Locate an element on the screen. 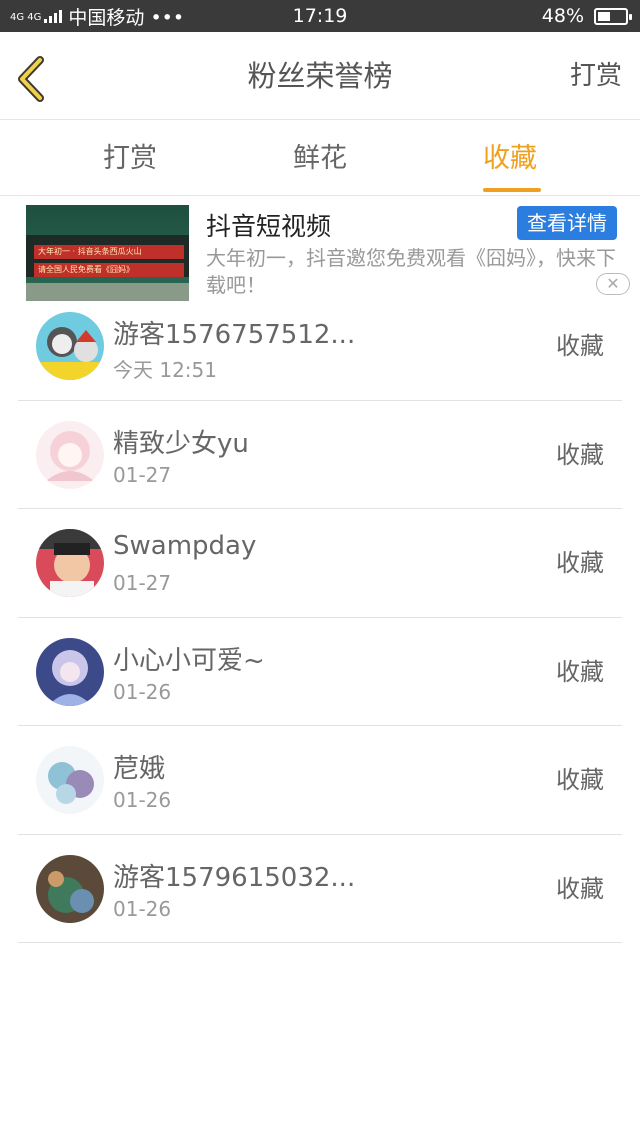 This screenshot has height=1138, width=640. list-item: 精致少女yu 01-27 收藏 is located at coordinates (320, 455).